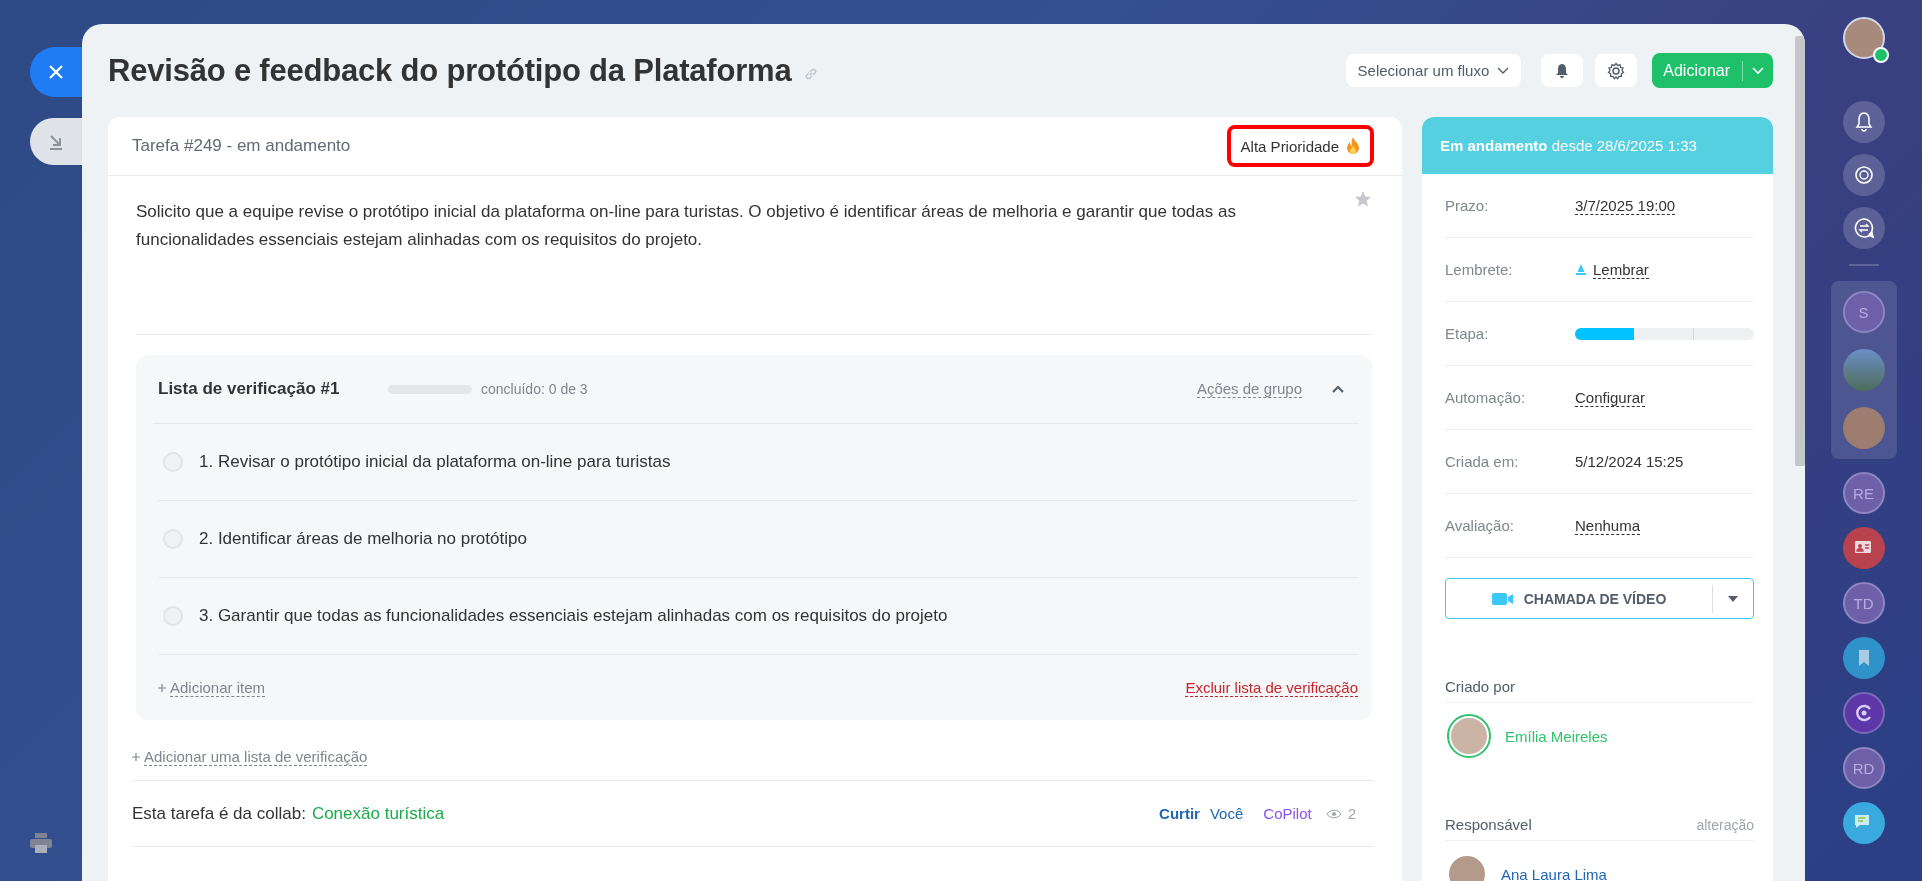  Describe the element at coordinates (1629, 461) in the screenshot. I see `field-value: 5/12/2024 15:25` at that location.